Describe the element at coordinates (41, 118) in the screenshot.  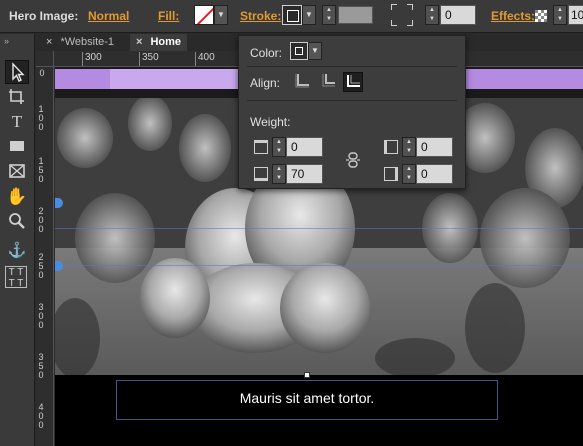
I see `ruler-tick: 100` at that location.